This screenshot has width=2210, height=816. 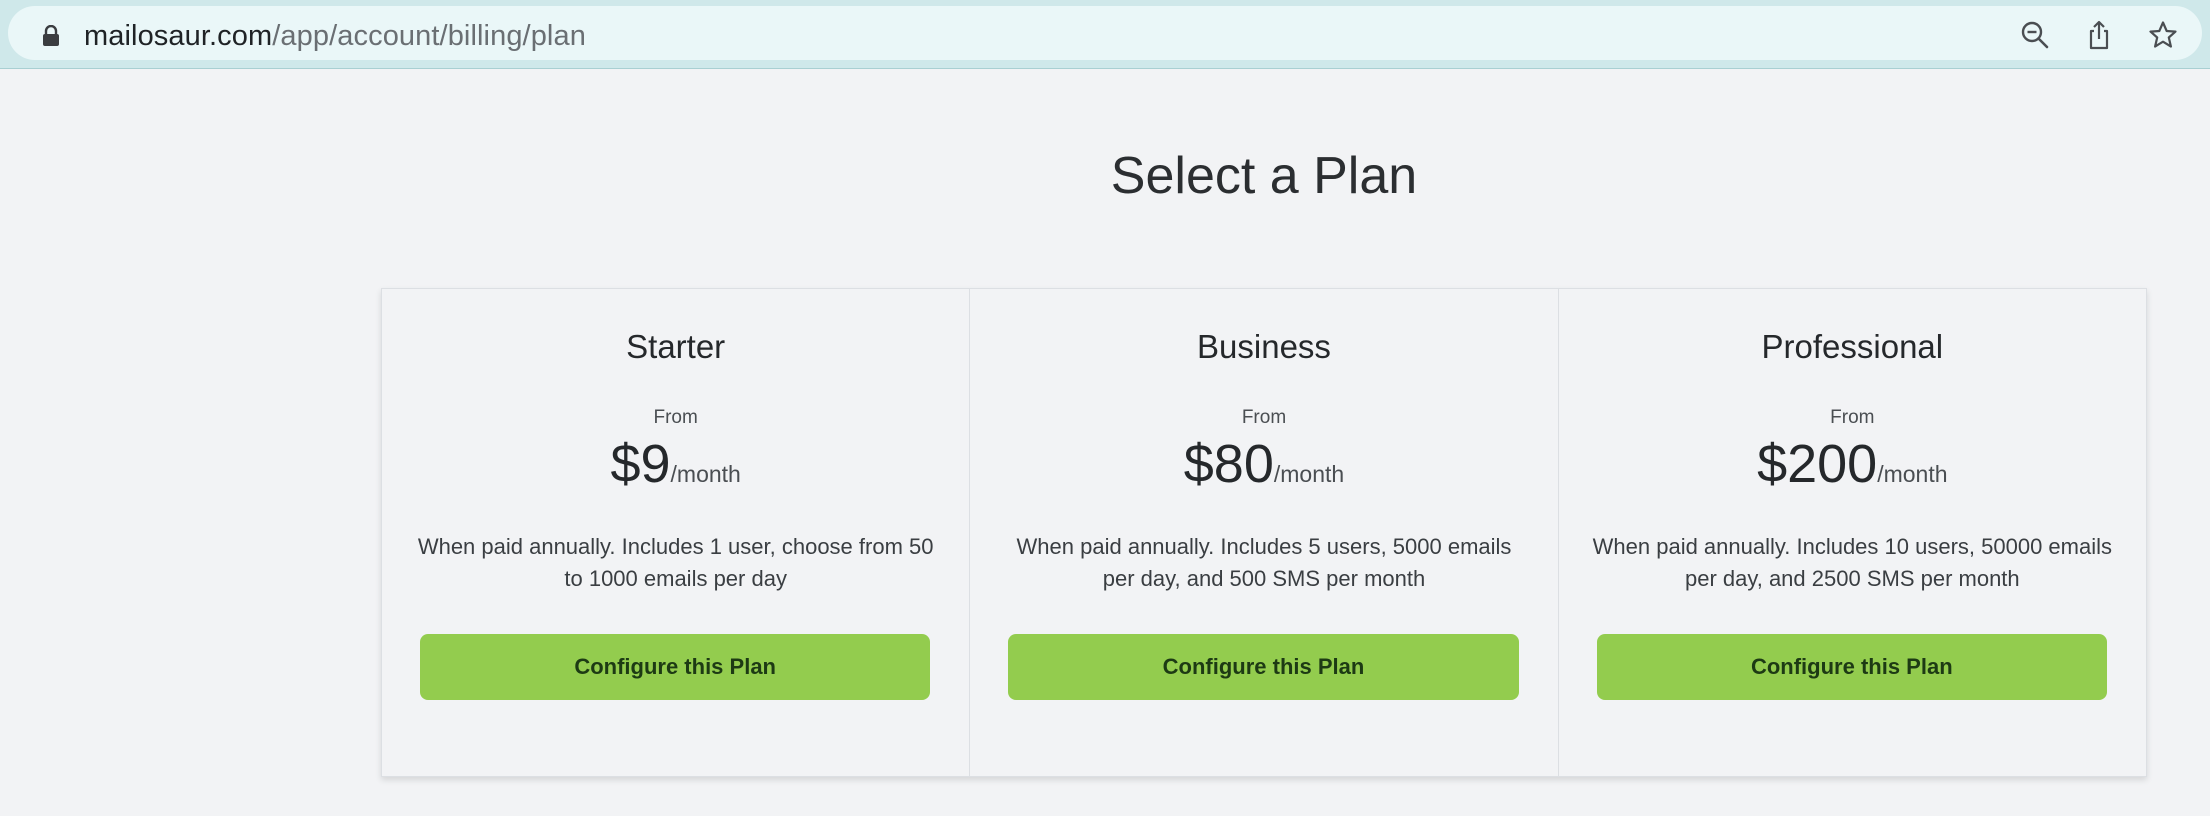 I want to click on zoom-out-icon, so click(x=2035, y=35).